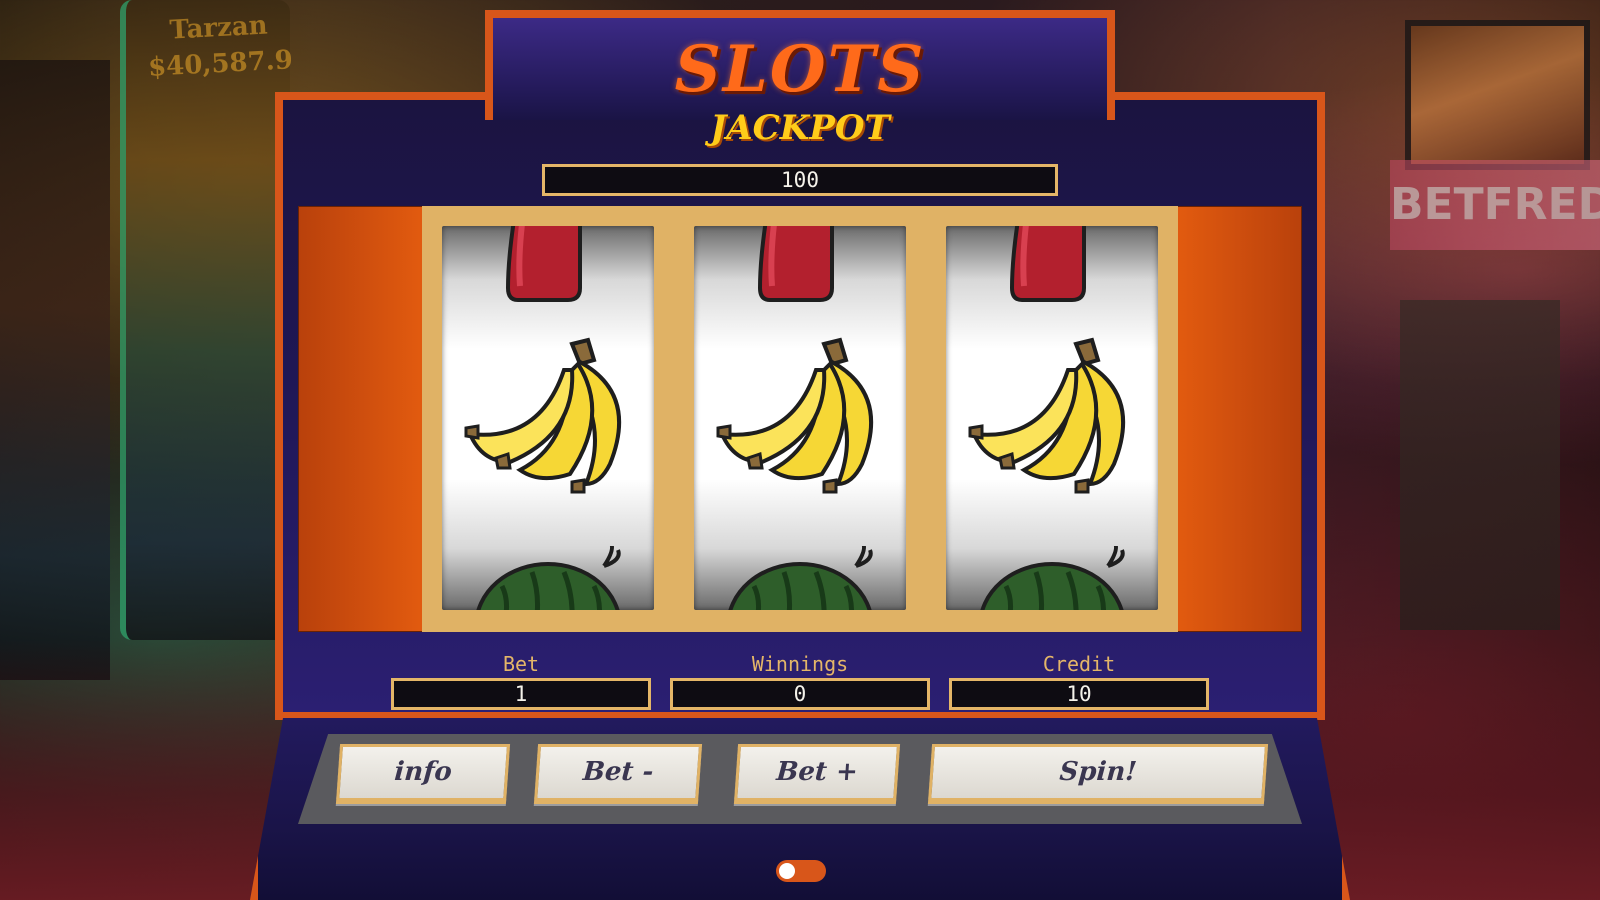  I want to click on credit-label: Credit, so click(1079, 664).